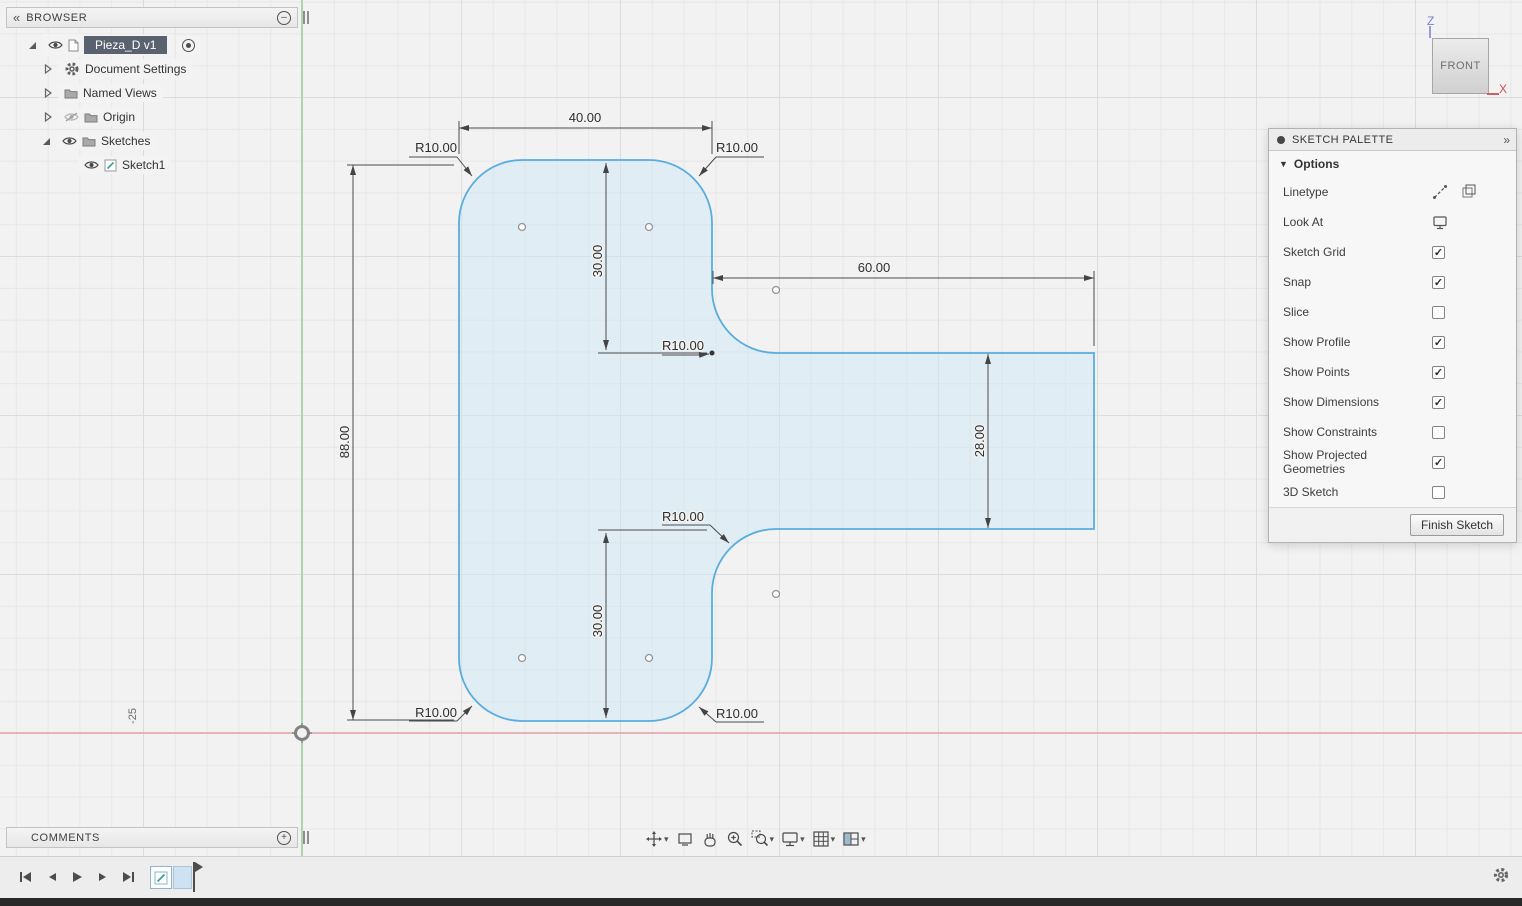 The image size is (1522, 906). I want to click on dim-radius-bottom-right: R10.00, so click(731, 714).